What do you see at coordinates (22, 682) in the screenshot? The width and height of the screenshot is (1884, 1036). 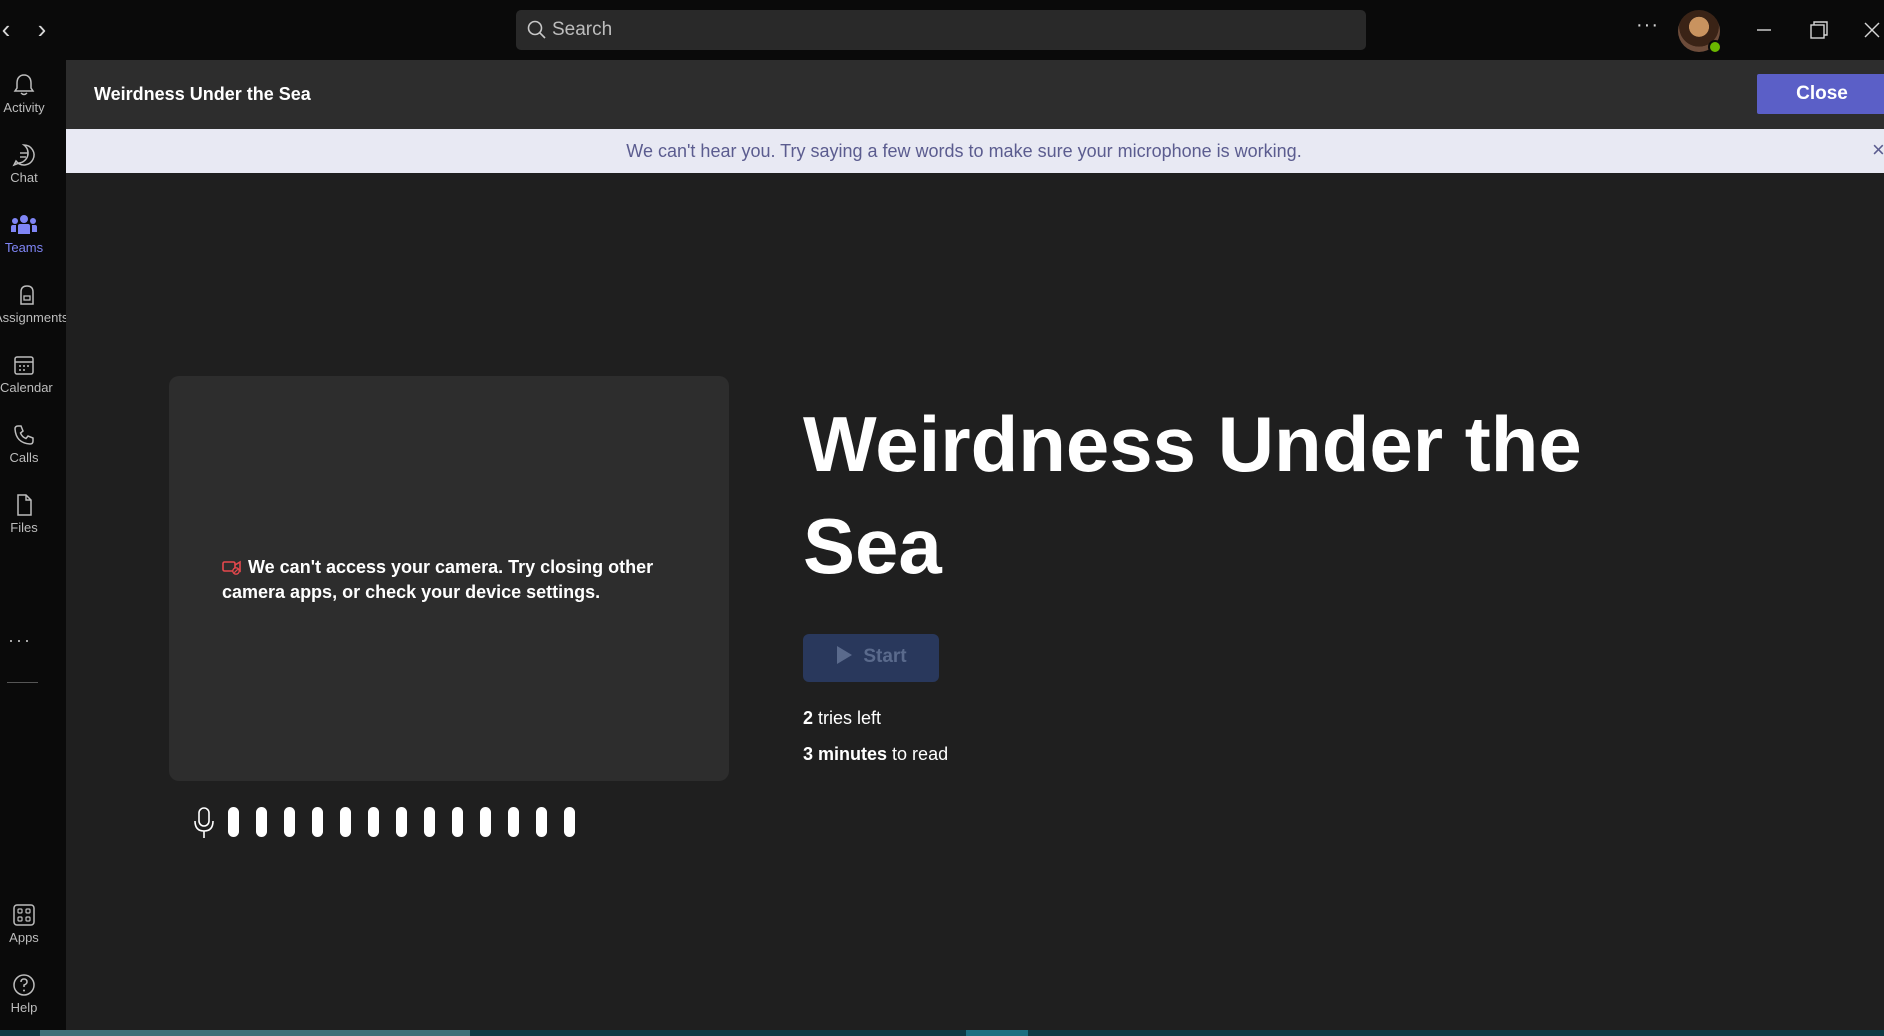 I see `rail-divider` at bounding box center [22, 682].